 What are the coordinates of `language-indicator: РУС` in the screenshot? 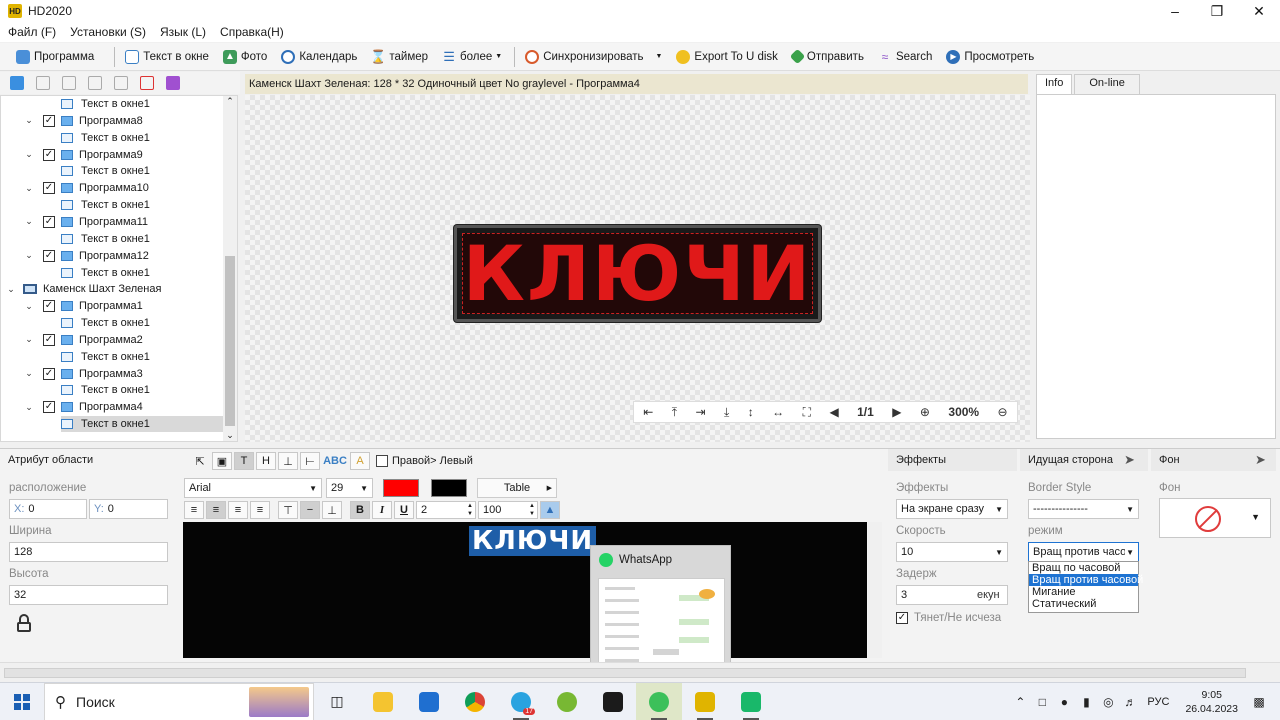 It's located at (1158, 702).